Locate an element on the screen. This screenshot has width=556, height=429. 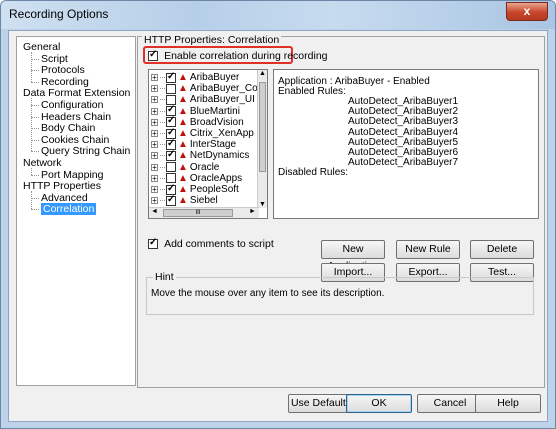
tree-item-configuration: Configuration is located at coordinates (72, 105).